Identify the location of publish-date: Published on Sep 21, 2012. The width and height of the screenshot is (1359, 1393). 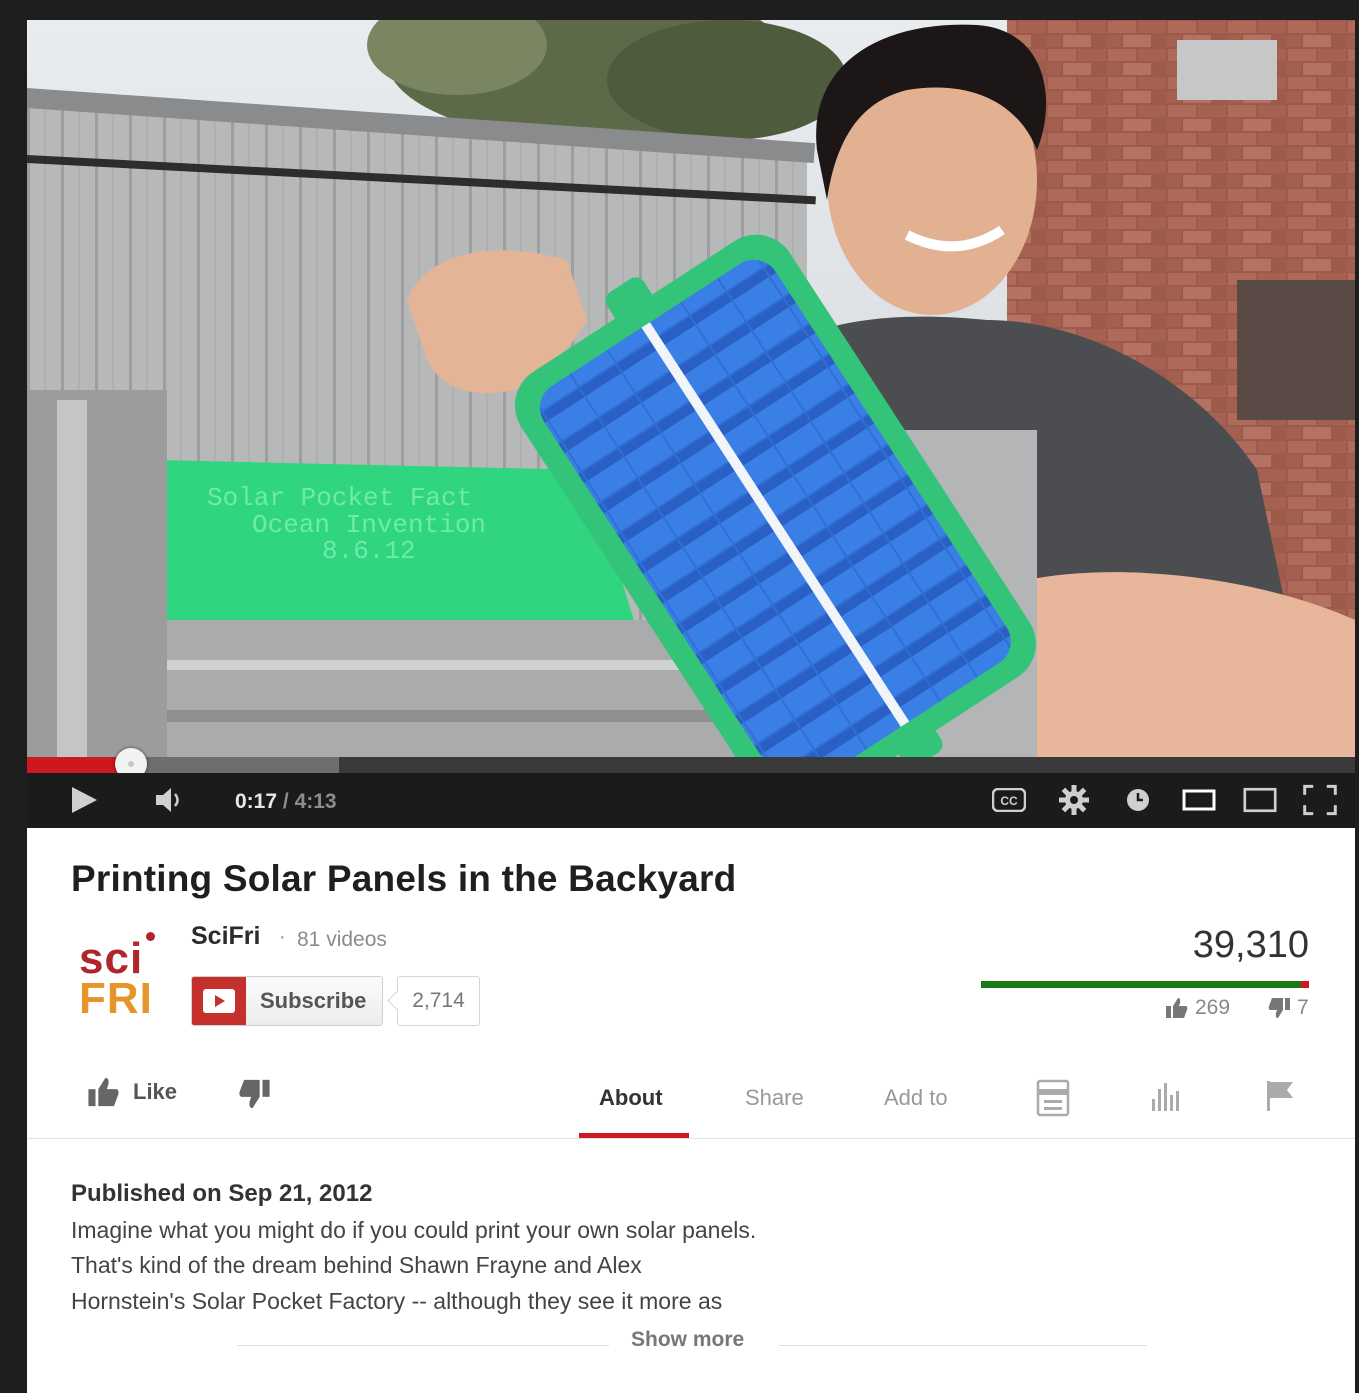
(222, 1193).